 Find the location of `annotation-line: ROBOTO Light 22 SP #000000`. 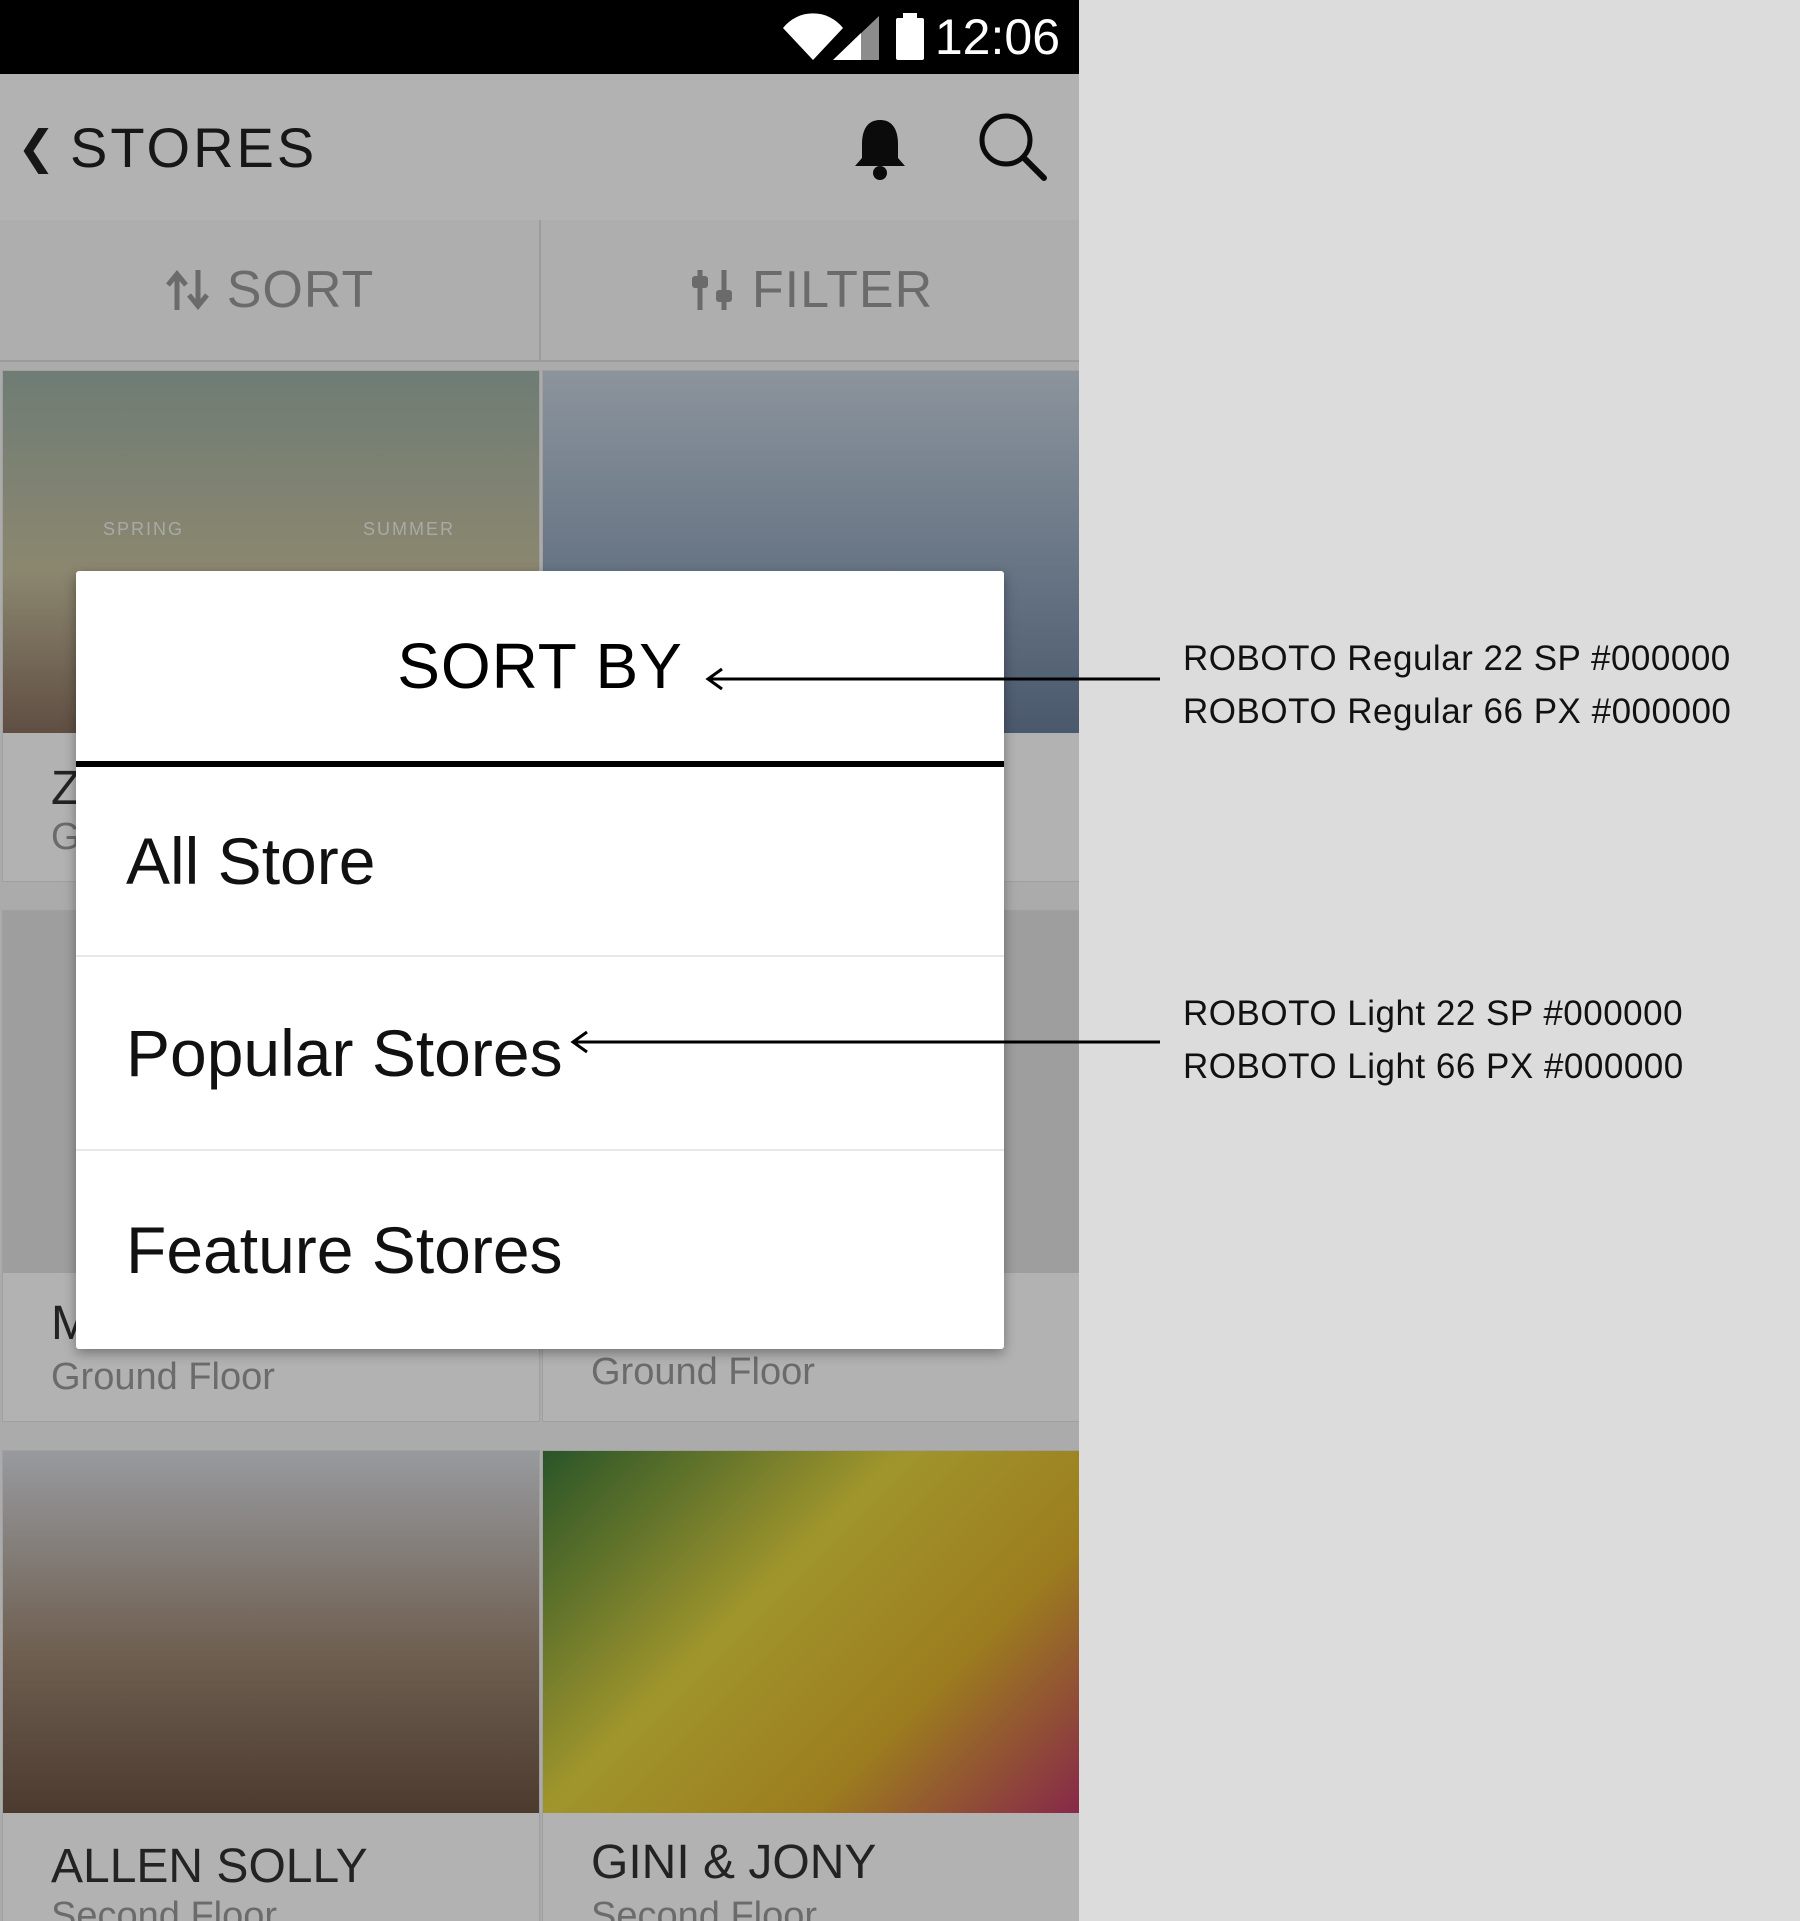

annotation-line: ROBOTO Light 22 SP #000000 is located at coordinates (1433, 1013).